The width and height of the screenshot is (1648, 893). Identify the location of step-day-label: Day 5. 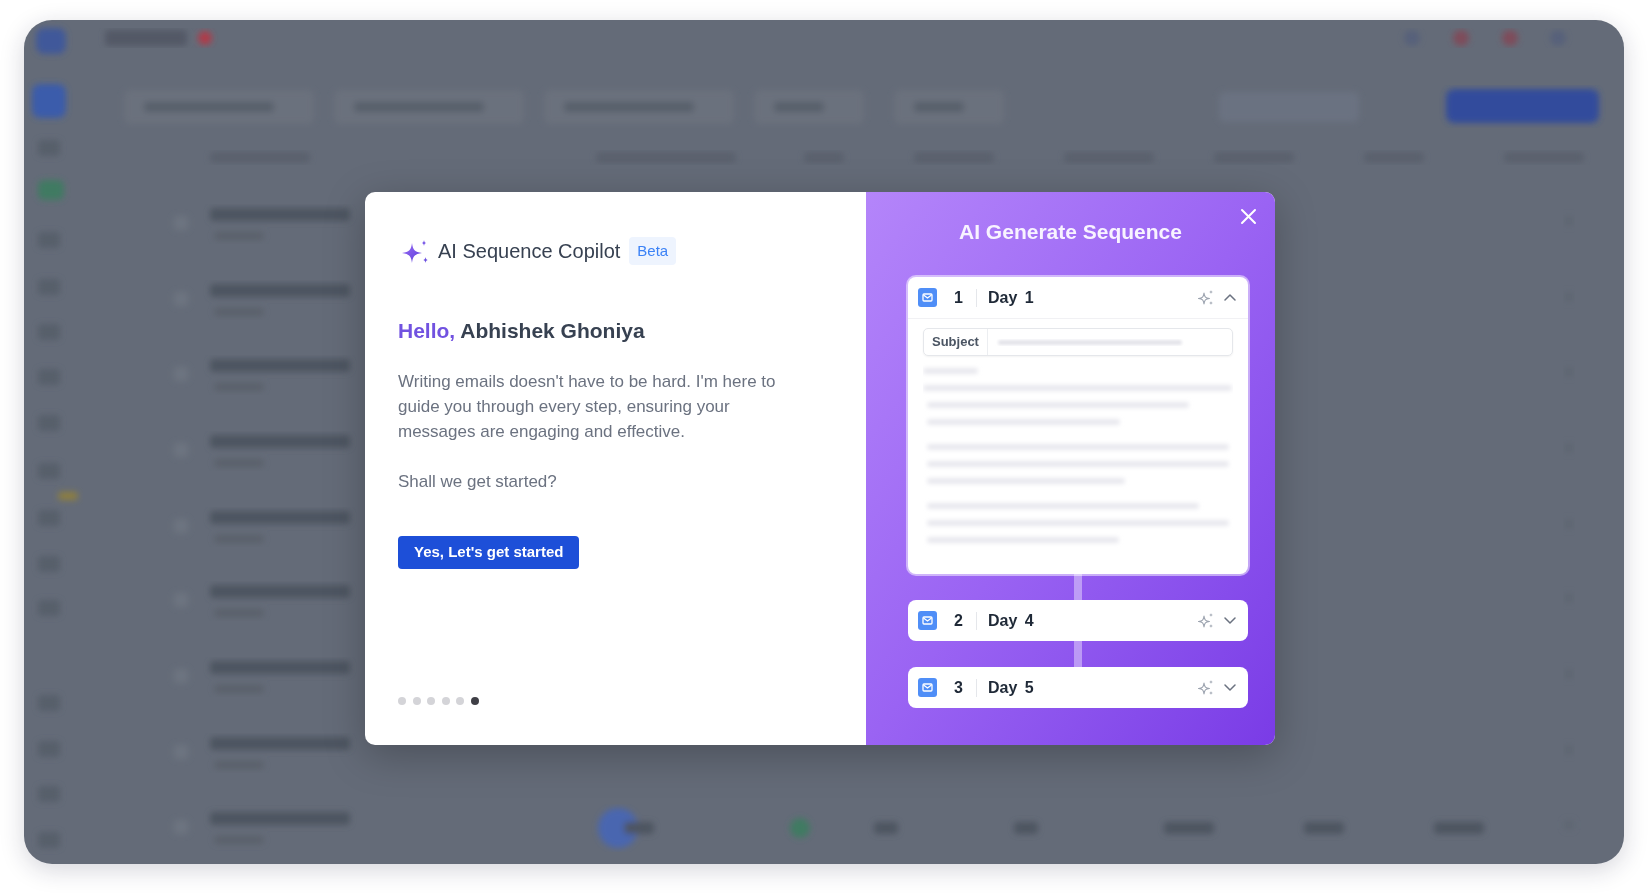
(1011, 687).